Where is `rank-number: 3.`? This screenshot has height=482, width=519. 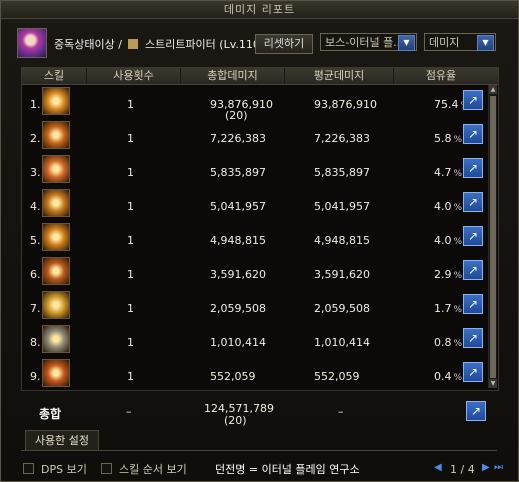 rank-number: 3. is located at coordinates (35, 172).